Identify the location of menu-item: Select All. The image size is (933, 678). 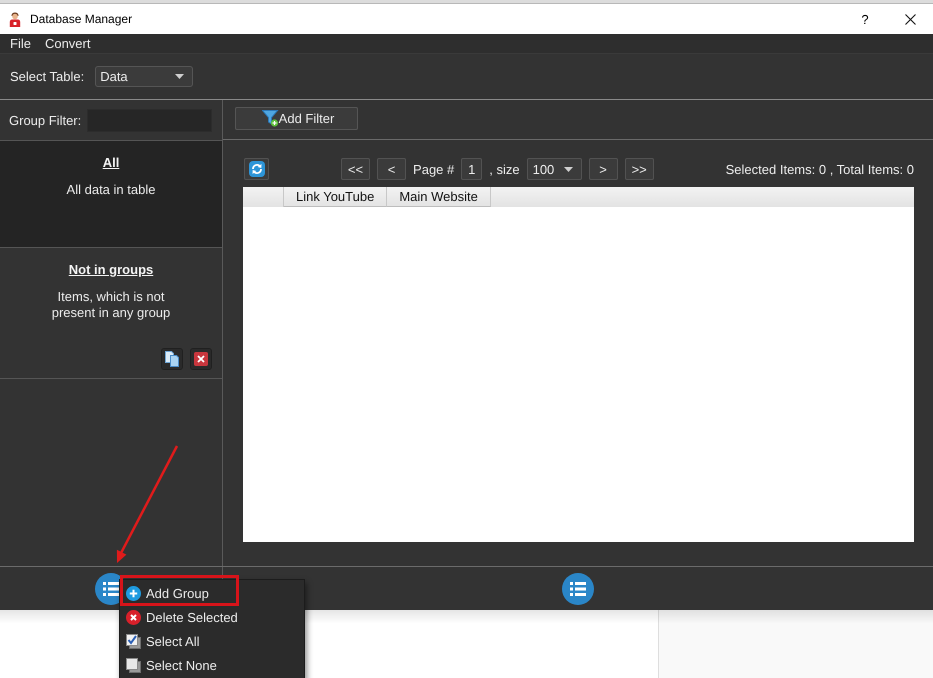
(212, 641).